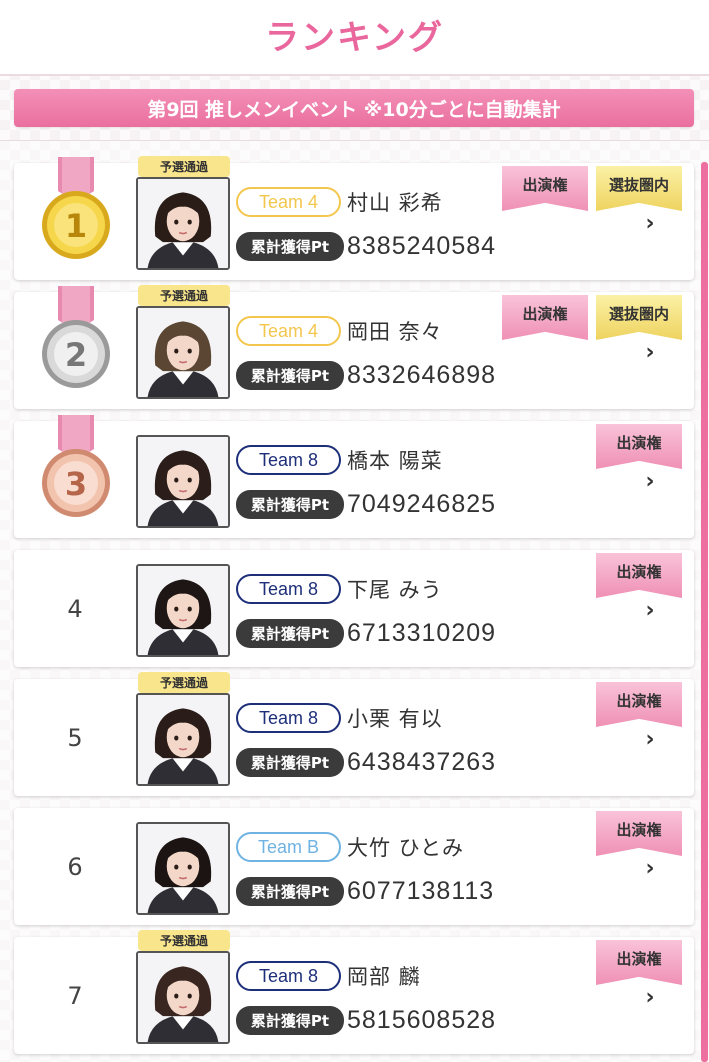 This screenshot has width=709, height=1062. Describe the element at coordinates (354, 347) in the screenshot. I see `ranking-card: 2 予選通過 Team 4 岡田 奈々 累計獲得Pt 8332646898 出演権 選抜圏内 ›` at that location.